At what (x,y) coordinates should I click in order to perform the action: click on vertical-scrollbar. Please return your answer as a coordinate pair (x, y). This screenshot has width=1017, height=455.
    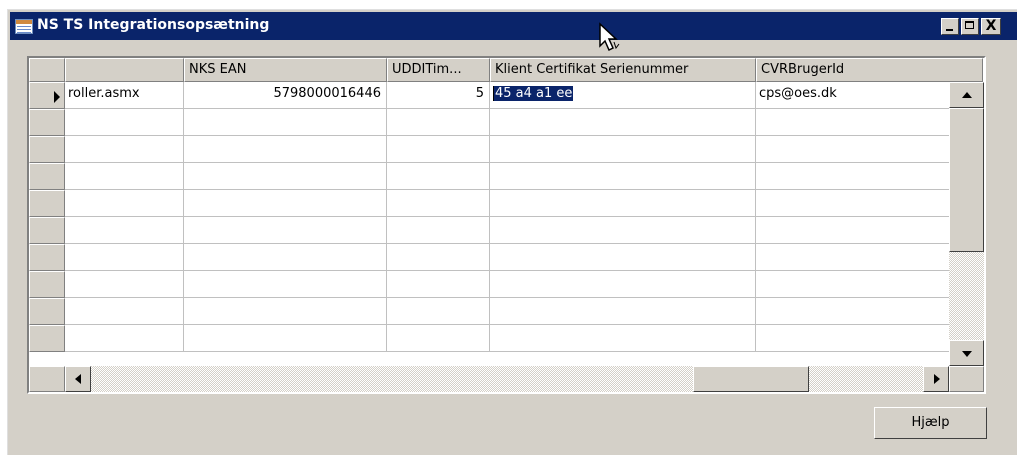
    Looking at the image, I should click on (966, 224).